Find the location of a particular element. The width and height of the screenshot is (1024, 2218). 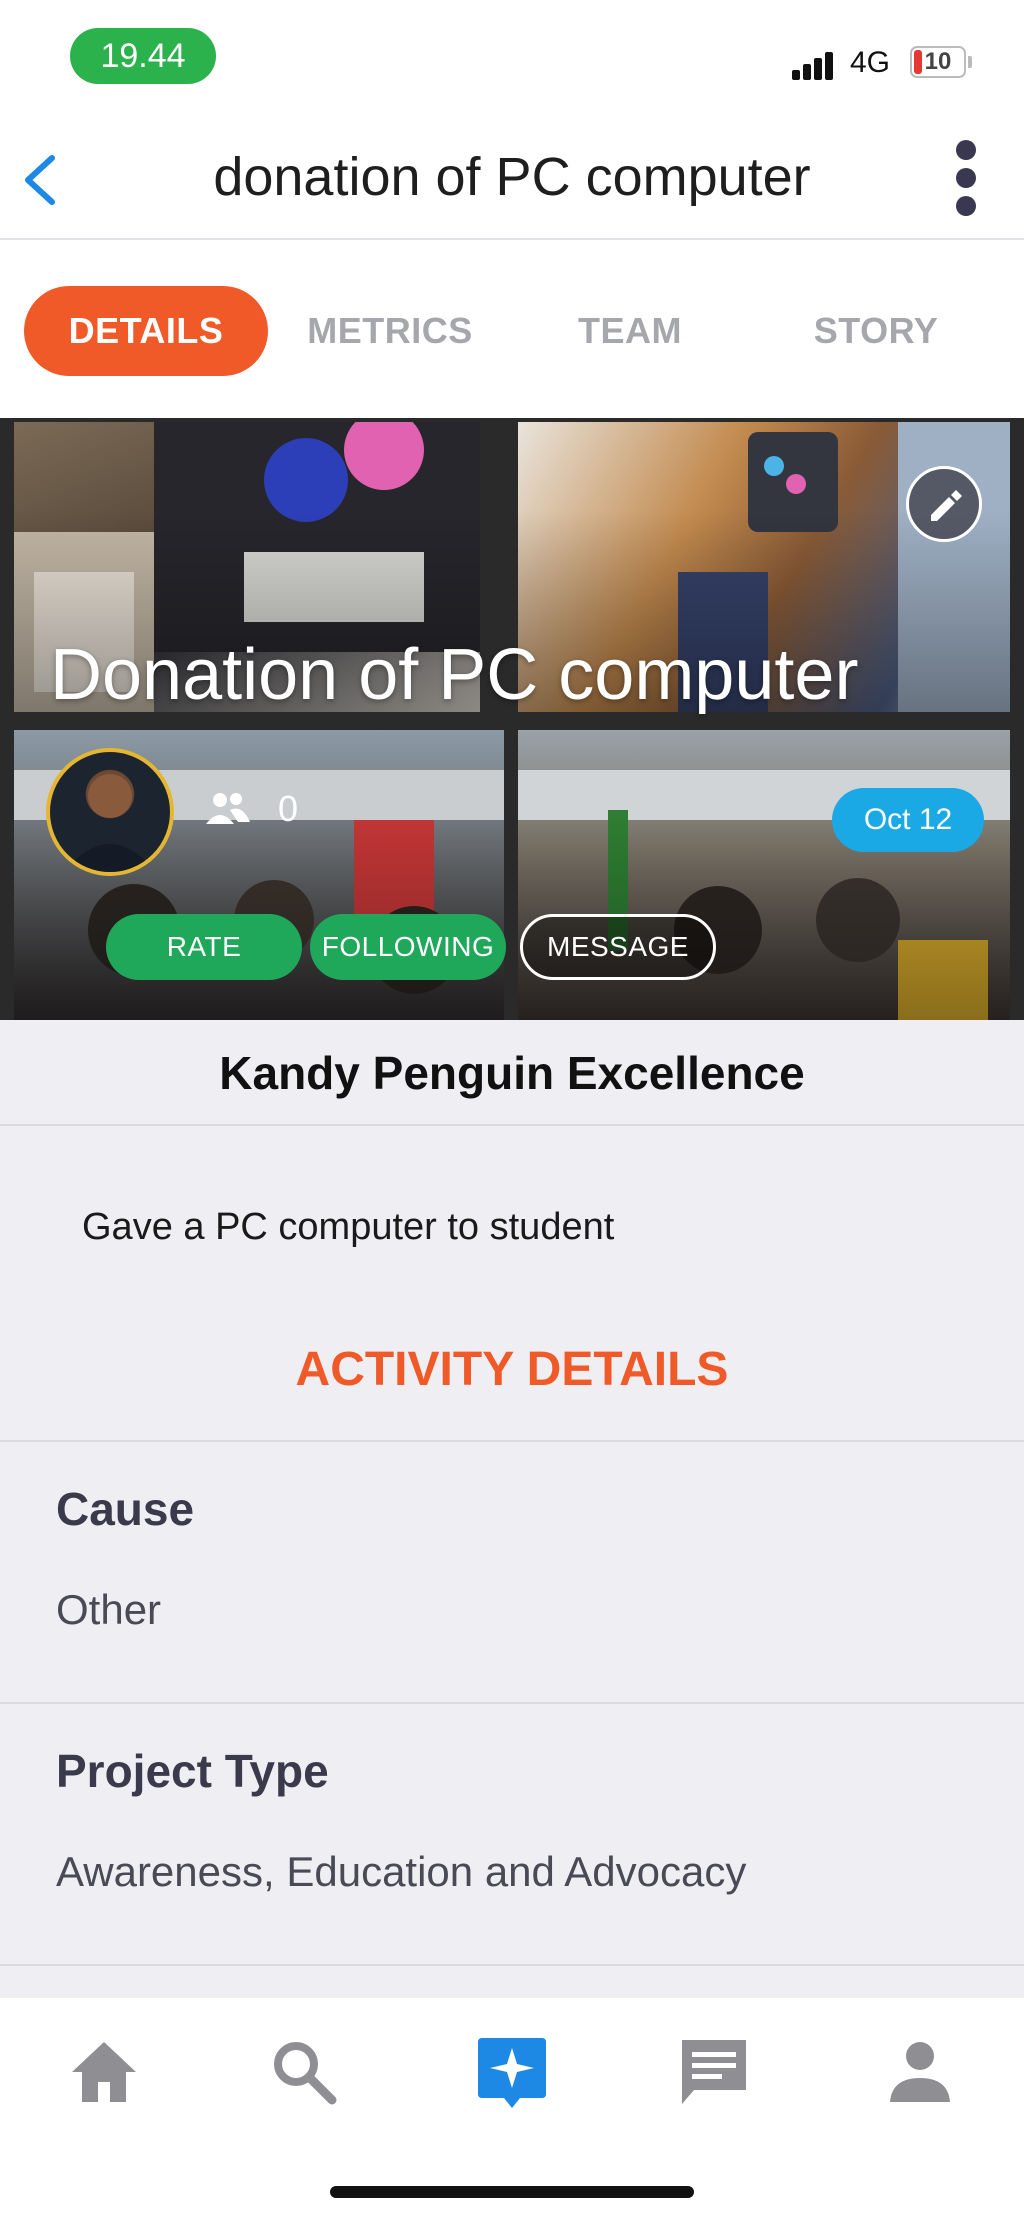

app-header: donation of PC computer is located at coordinates (512, 180).